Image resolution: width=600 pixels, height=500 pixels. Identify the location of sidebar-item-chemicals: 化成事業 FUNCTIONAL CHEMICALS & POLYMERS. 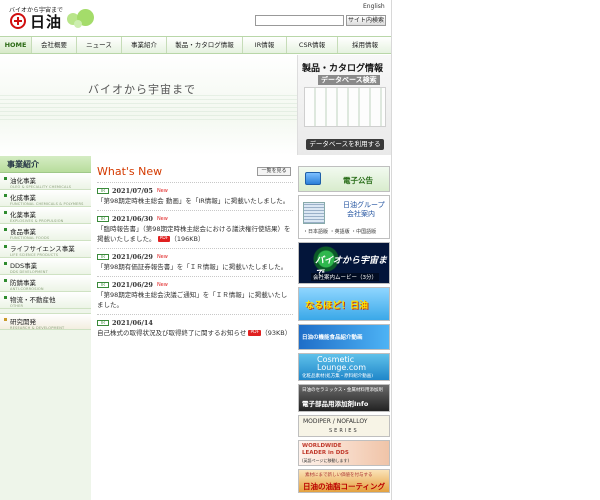
(45, 198).